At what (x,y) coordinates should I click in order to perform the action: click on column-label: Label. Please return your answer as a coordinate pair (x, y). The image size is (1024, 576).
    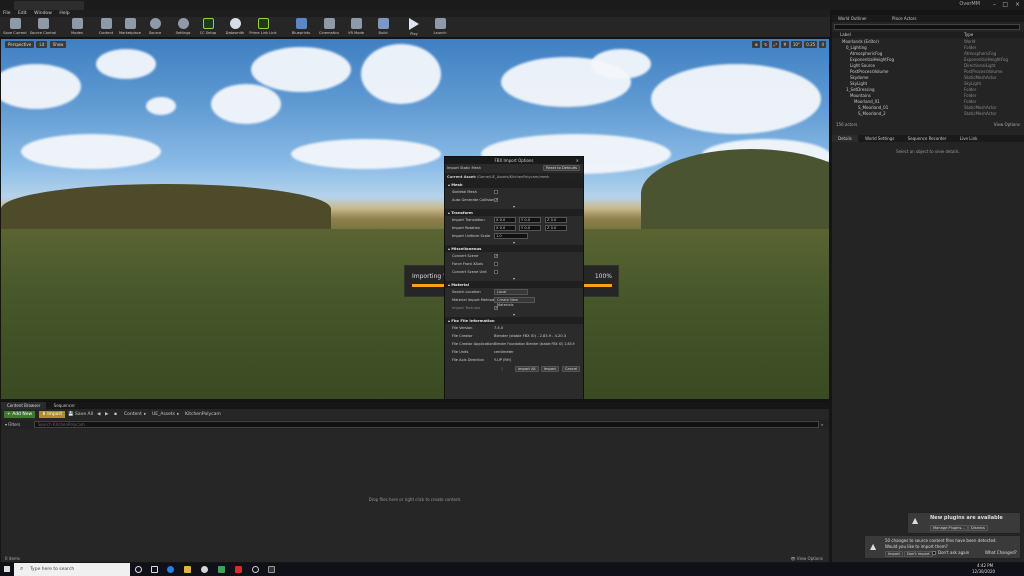
    Looking at the image, I should click on (845, 34).